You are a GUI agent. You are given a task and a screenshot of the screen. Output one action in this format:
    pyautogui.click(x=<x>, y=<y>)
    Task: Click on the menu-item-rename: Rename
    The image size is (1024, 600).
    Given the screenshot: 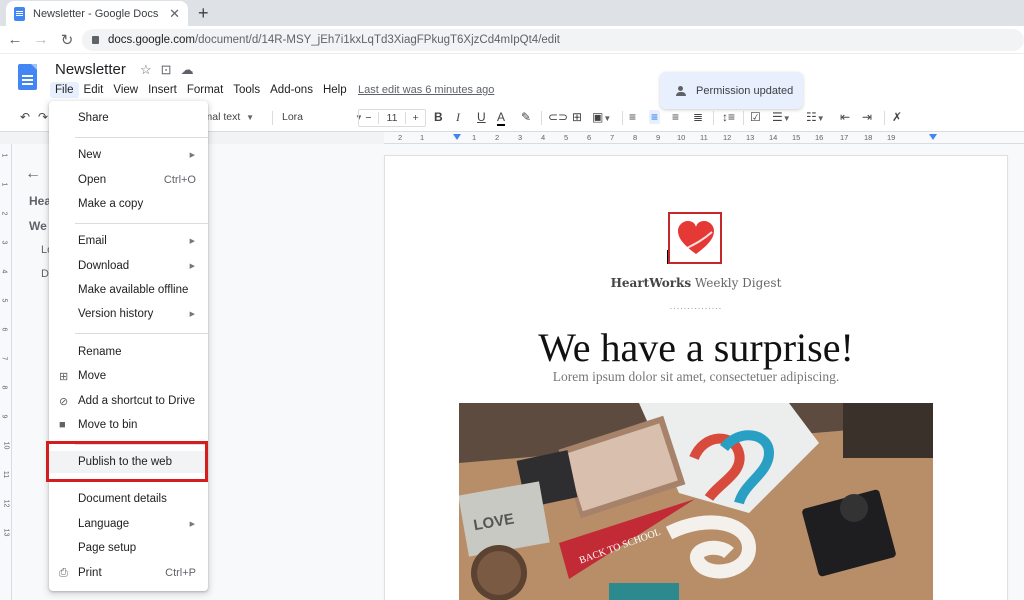 What is the action you would take?
    pyautogui.click(x=128, y=352)
    